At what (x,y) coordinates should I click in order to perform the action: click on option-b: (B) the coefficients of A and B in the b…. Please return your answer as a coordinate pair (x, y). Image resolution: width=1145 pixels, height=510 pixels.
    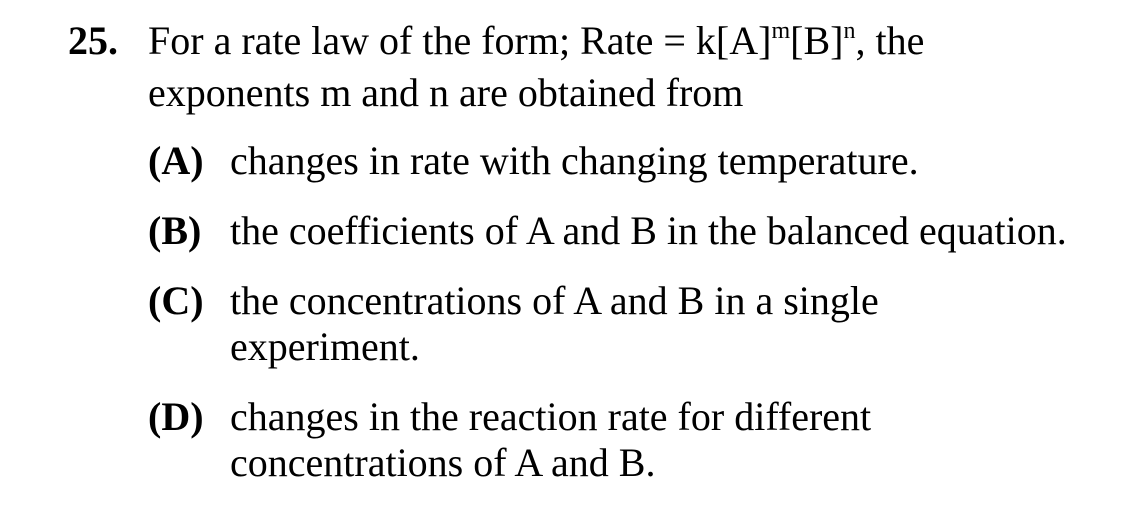
    Looking at the image, I should click on (643, 231).